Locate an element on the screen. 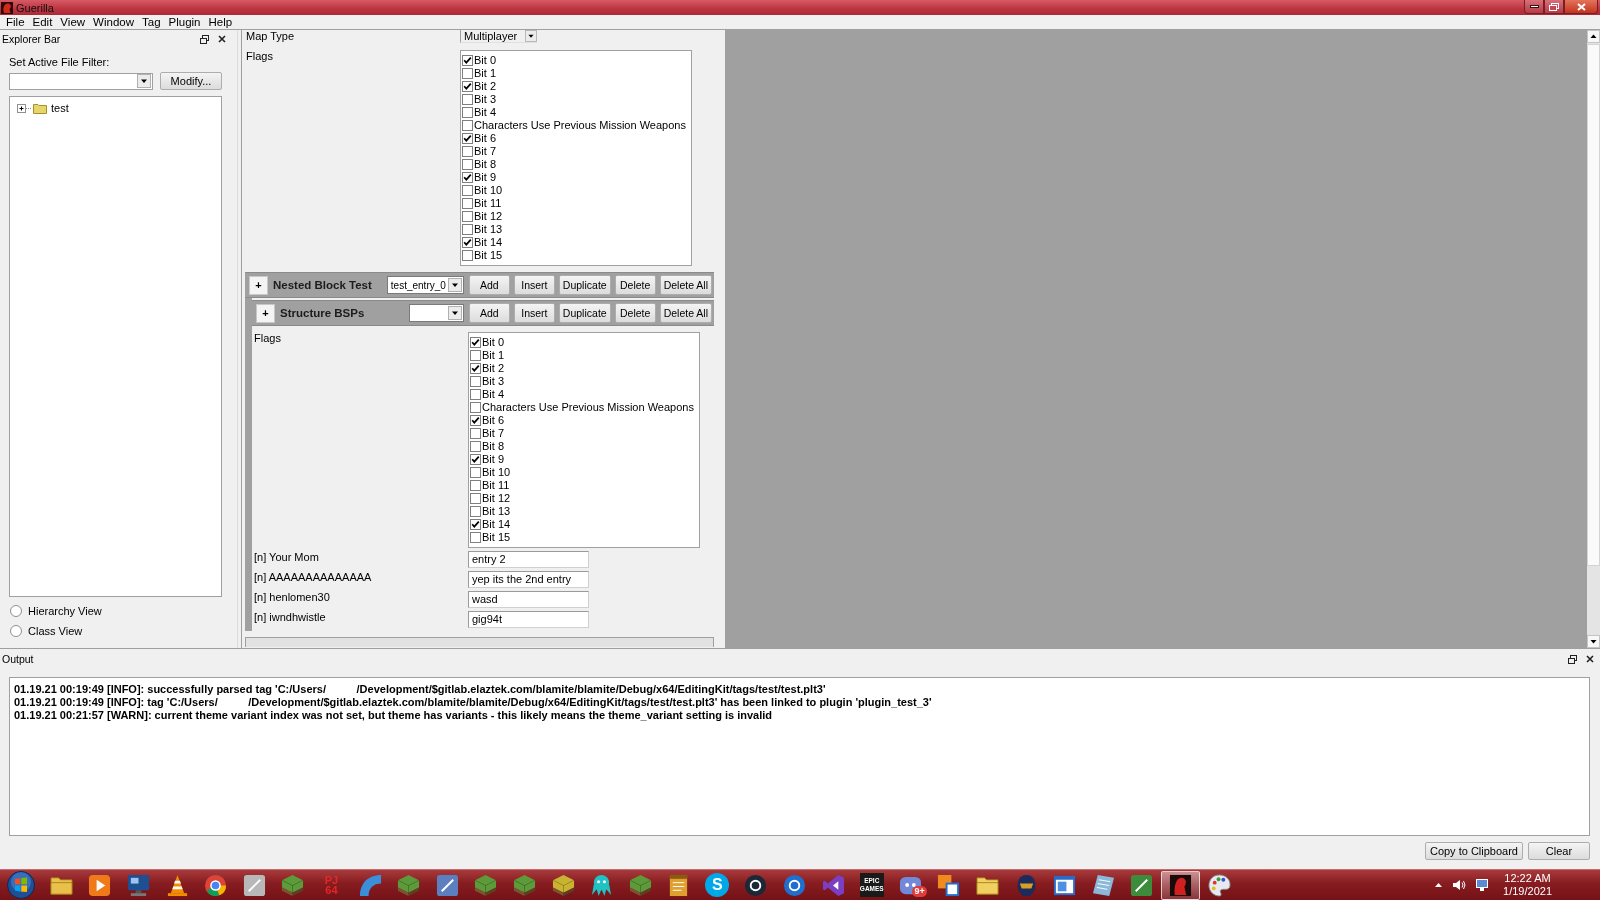 Image resolution: width=1600 pixels, height=900 pixels. clock-date: 1/19/2021 is located at coordinates (1527, 891).